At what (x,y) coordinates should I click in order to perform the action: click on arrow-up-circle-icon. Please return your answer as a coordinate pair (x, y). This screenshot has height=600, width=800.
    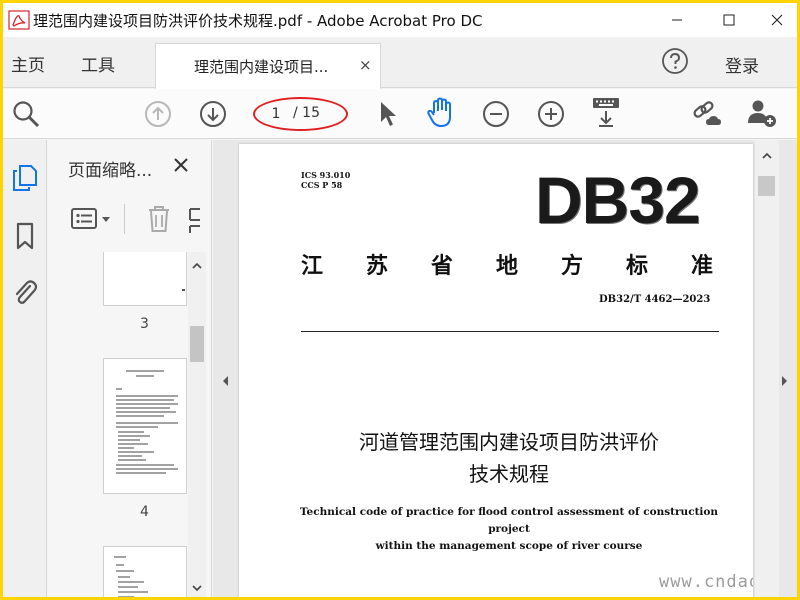
    Looking at the image, I should click on (158, 114).